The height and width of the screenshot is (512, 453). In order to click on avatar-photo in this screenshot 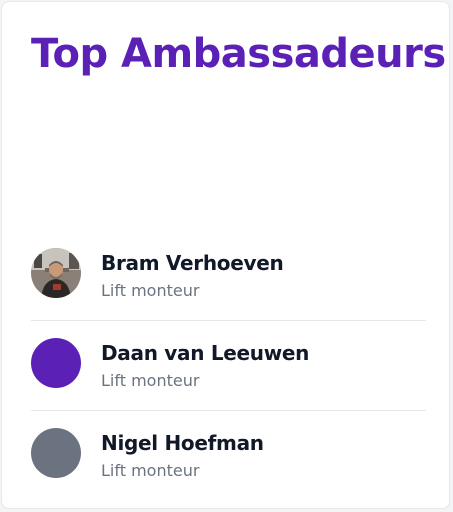, I will do `click(56, 273)`.